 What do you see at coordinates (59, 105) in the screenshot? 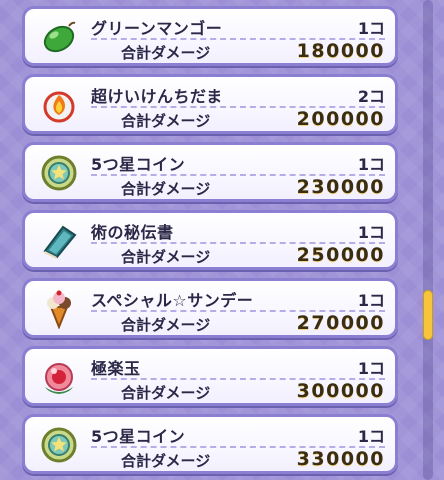
I see `exp-orb-icon` at bounding box center [59, 105].